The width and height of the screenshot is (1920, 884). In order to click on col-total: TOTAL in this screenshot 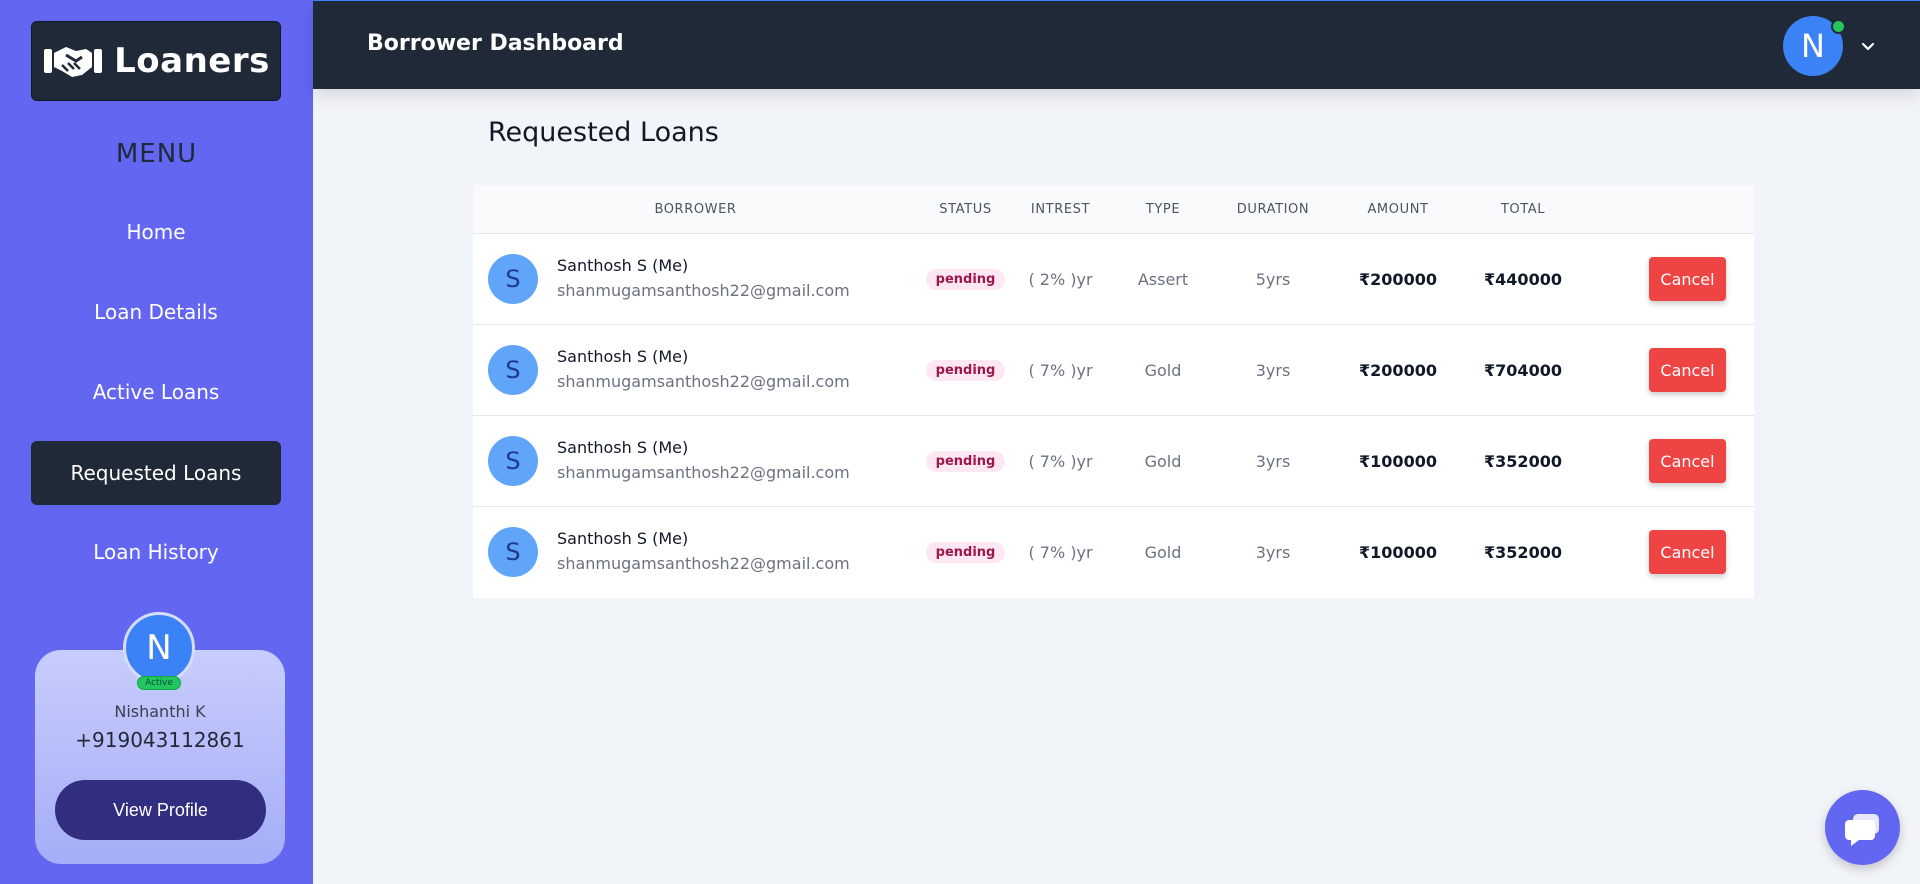, I will do `click(1523, 209)`.